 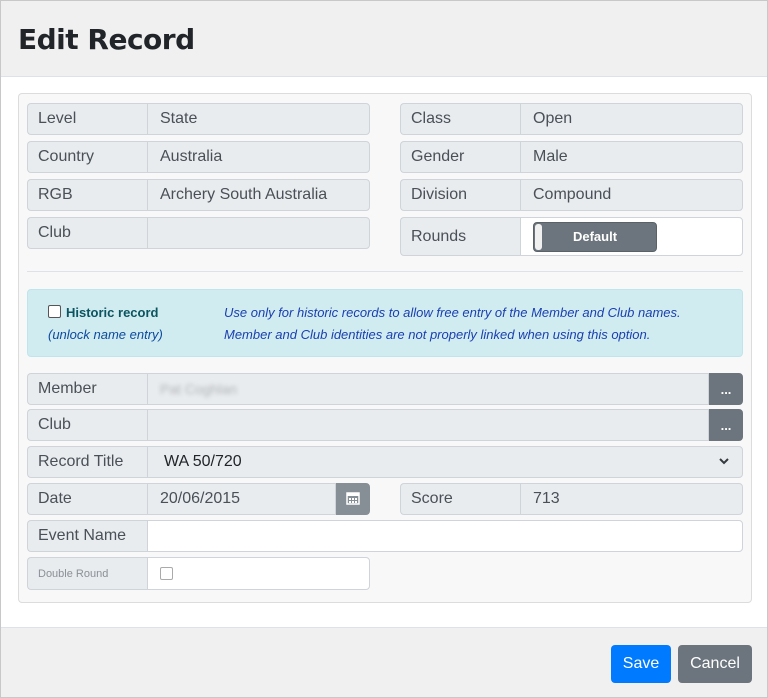 I want to click on record-title-select: WA 50/720, so click(x=445, y=462).